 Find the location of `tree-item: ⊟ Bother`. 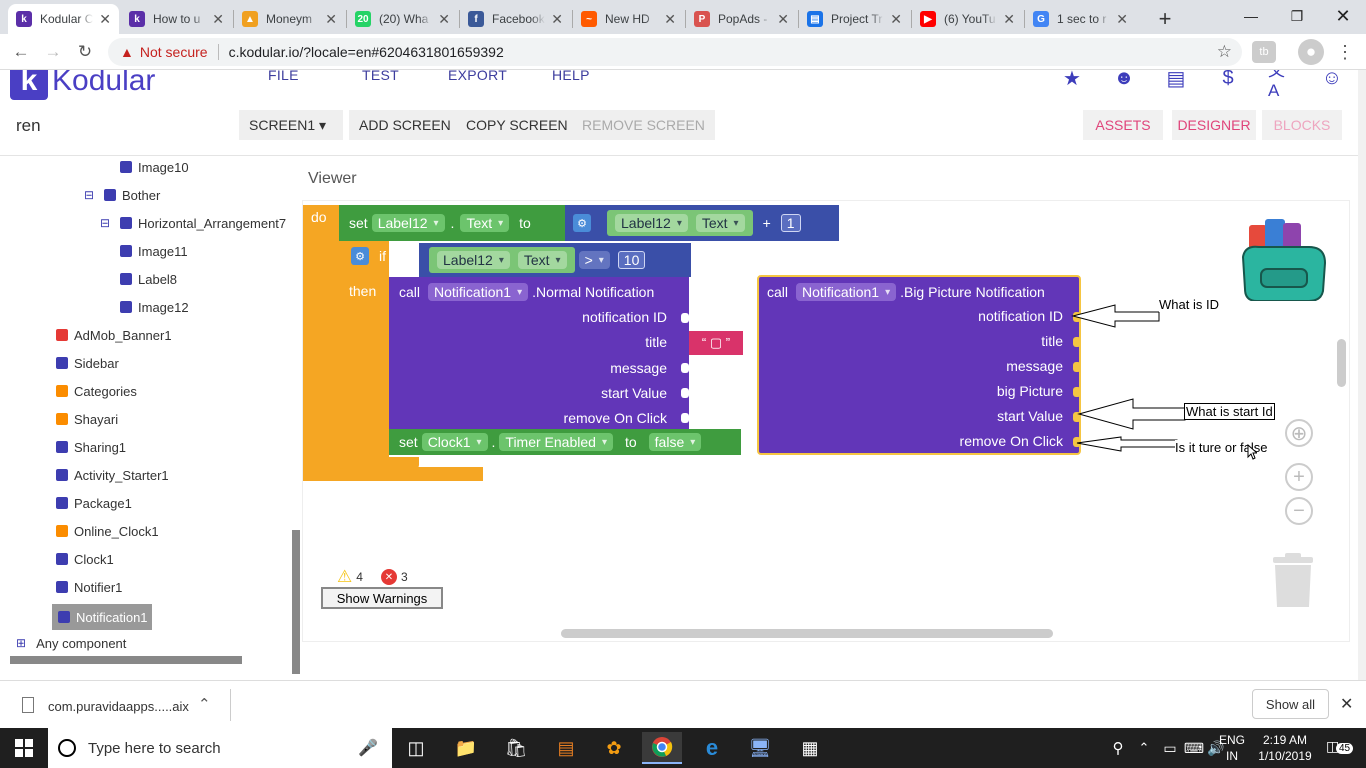

tree-item: ⊟ Bother is located at coordinates (122, 195).